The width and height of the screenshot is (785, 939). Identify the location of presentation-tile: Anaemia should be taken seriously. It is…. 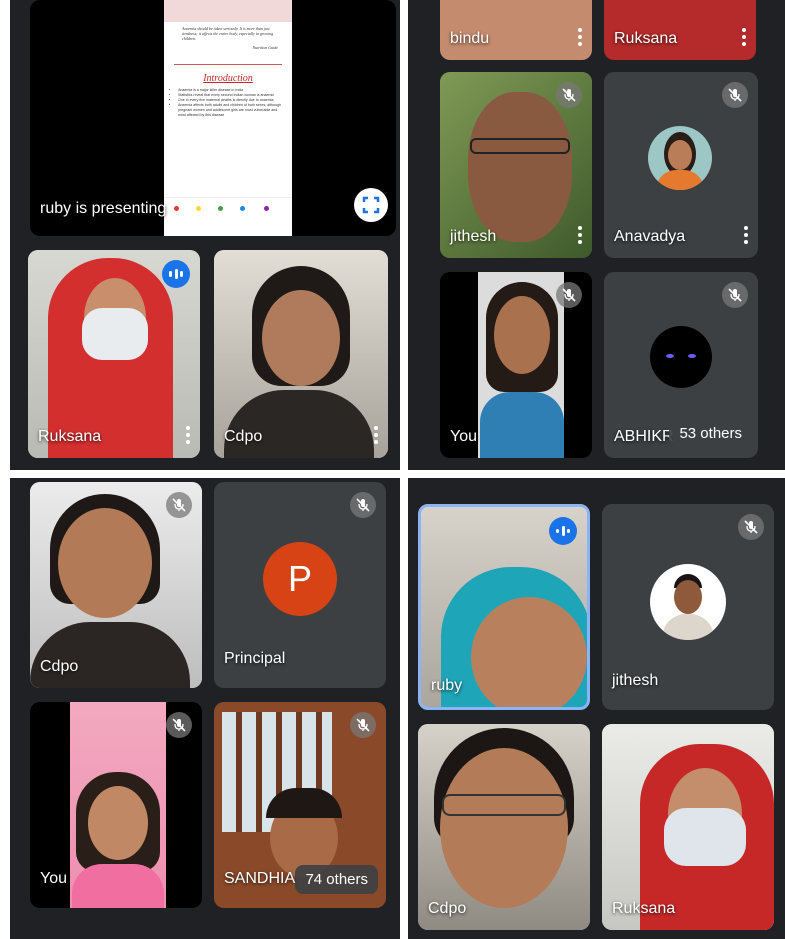
(213, 118).